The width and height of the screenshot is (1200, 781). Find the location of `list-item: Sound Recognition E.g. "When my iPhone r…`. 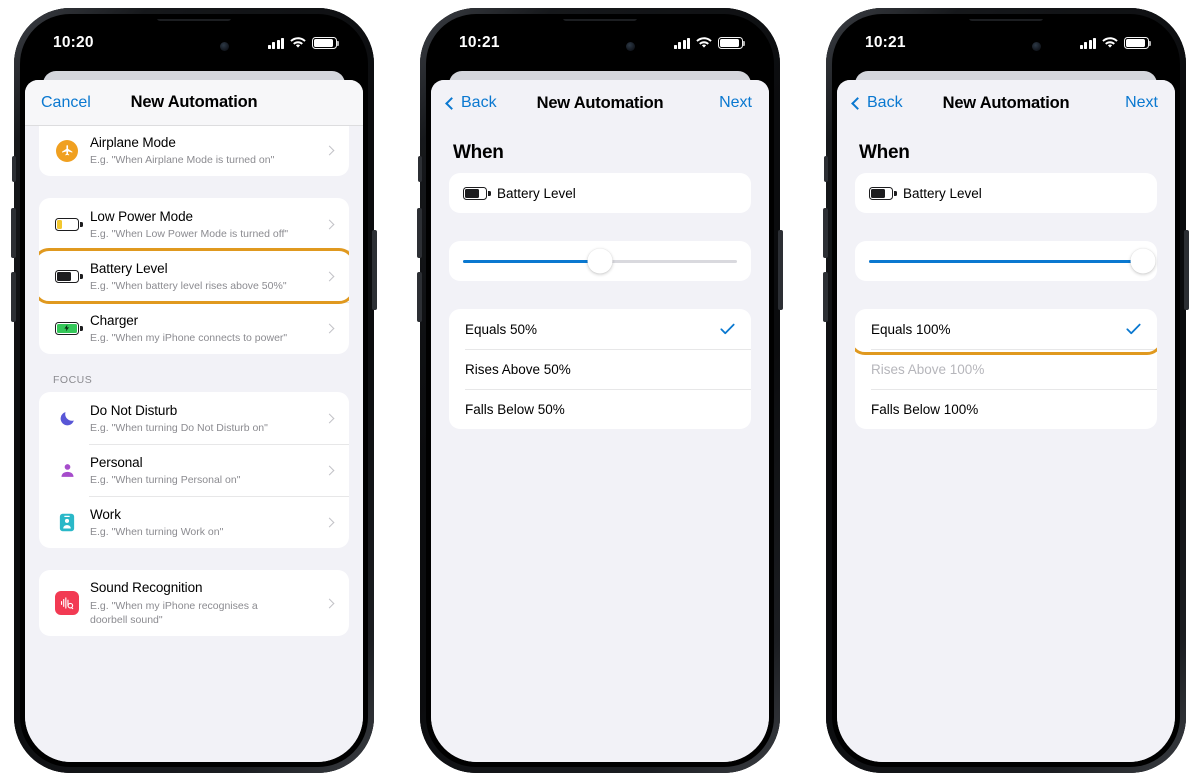

list-item: Sound Recognition E.g. "When my iPhone r… is located at coordinates (194, 603).